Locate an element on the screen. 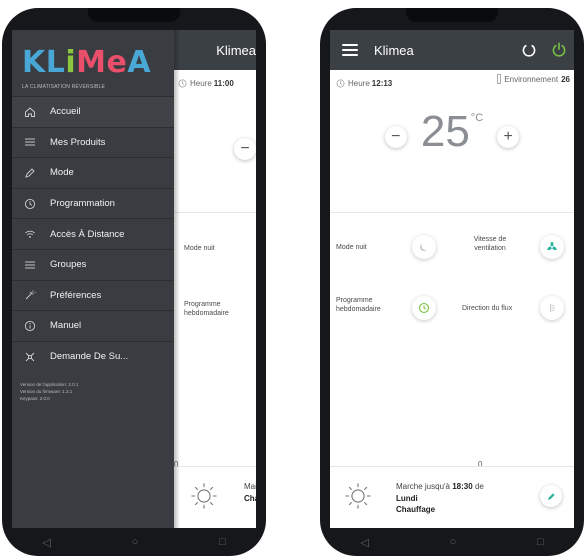  home-icon is located at coordinates (30, 112).